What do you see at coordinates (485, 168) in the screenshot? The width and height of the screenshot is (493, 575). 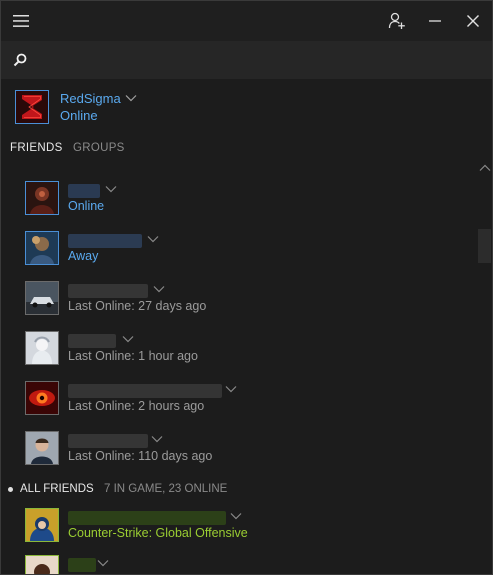 I see `scroll-up-arrow-icon` at bounding box center [485, 168].